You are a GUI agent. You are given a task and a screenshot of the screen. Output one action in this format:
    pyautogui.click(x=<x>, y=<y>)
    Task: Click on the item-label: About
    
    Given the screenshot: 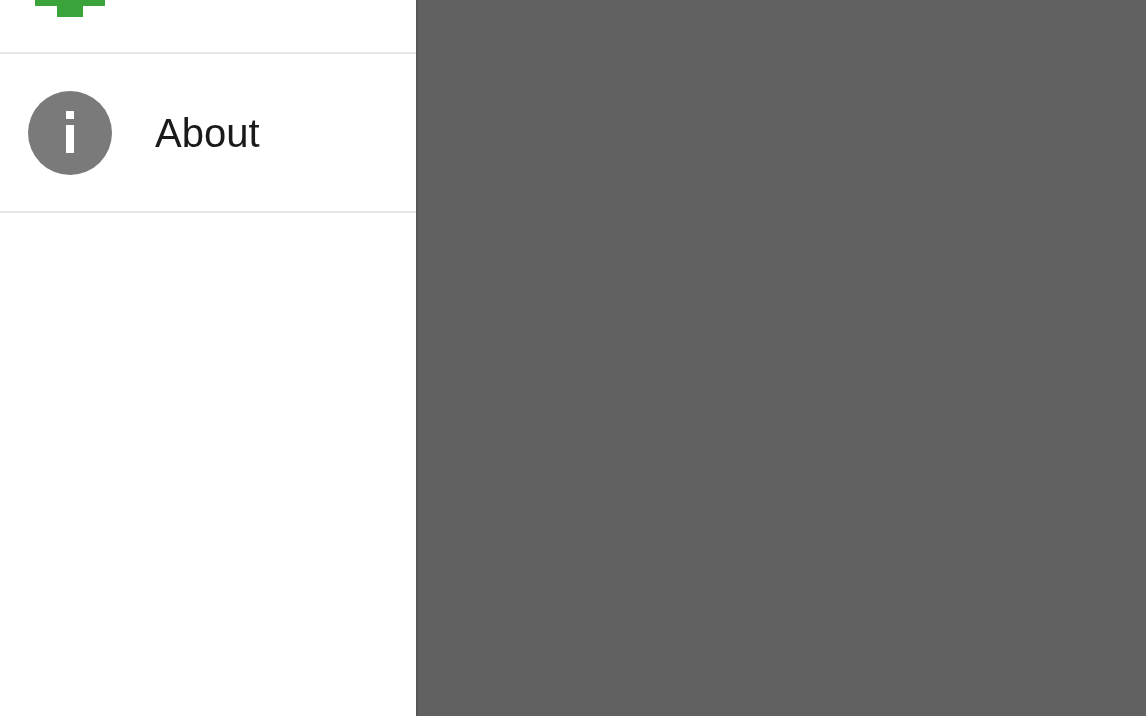 What is the action you would take?
    pyautogui.click(x=207, y=133)
    